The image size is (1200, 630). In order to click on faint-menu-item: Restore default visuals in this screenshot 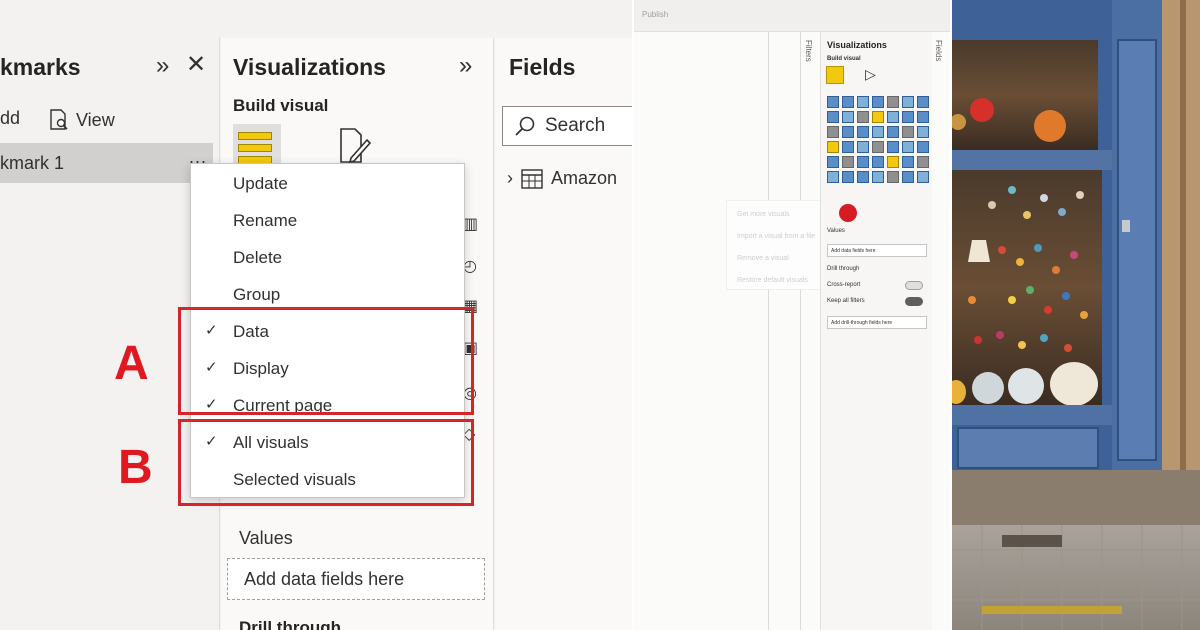, I will do `click(772, 280)`.